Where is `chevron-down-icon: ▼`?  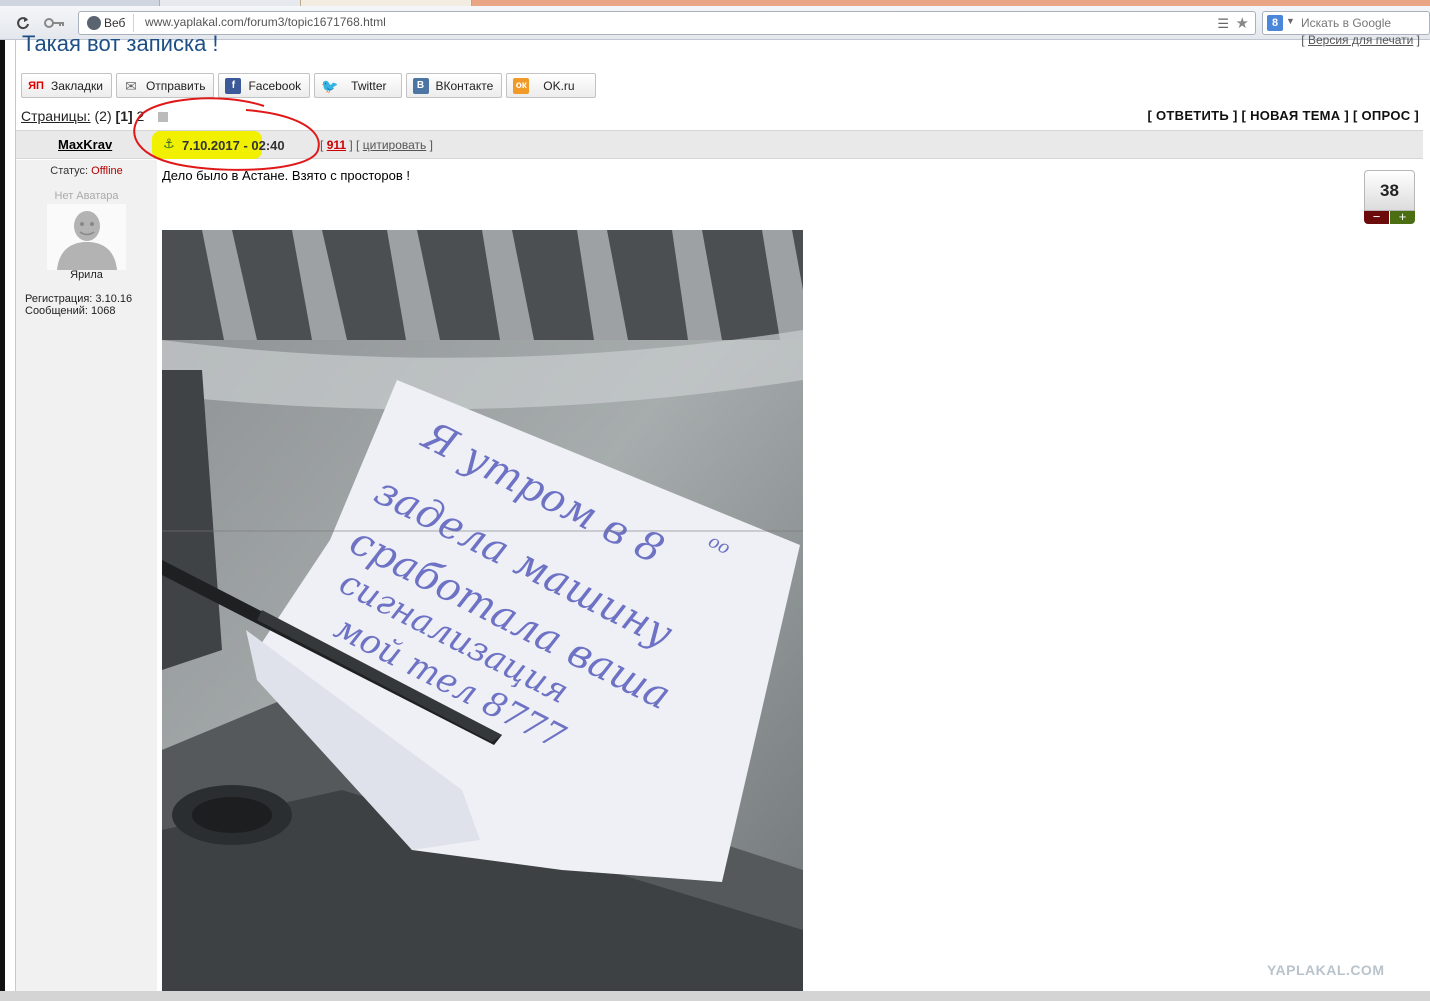
chevron-down-icon: ▼ is located at coordinates (1290, 21).